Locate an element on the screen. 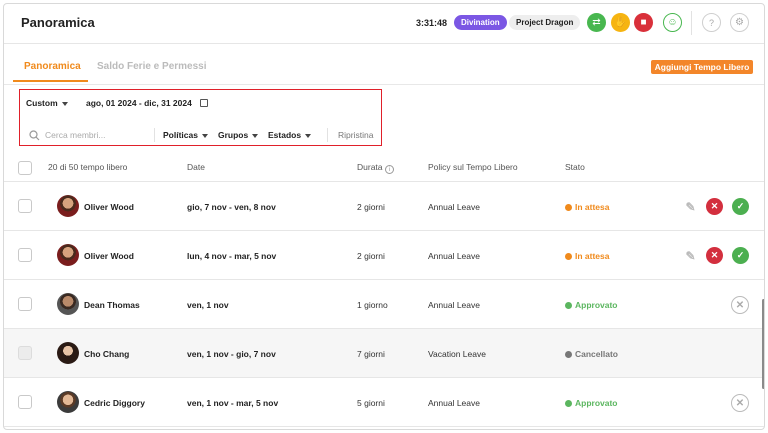 The image size is (768, 433). settings-icon: ⚙ is located at coordinates (739, 22).